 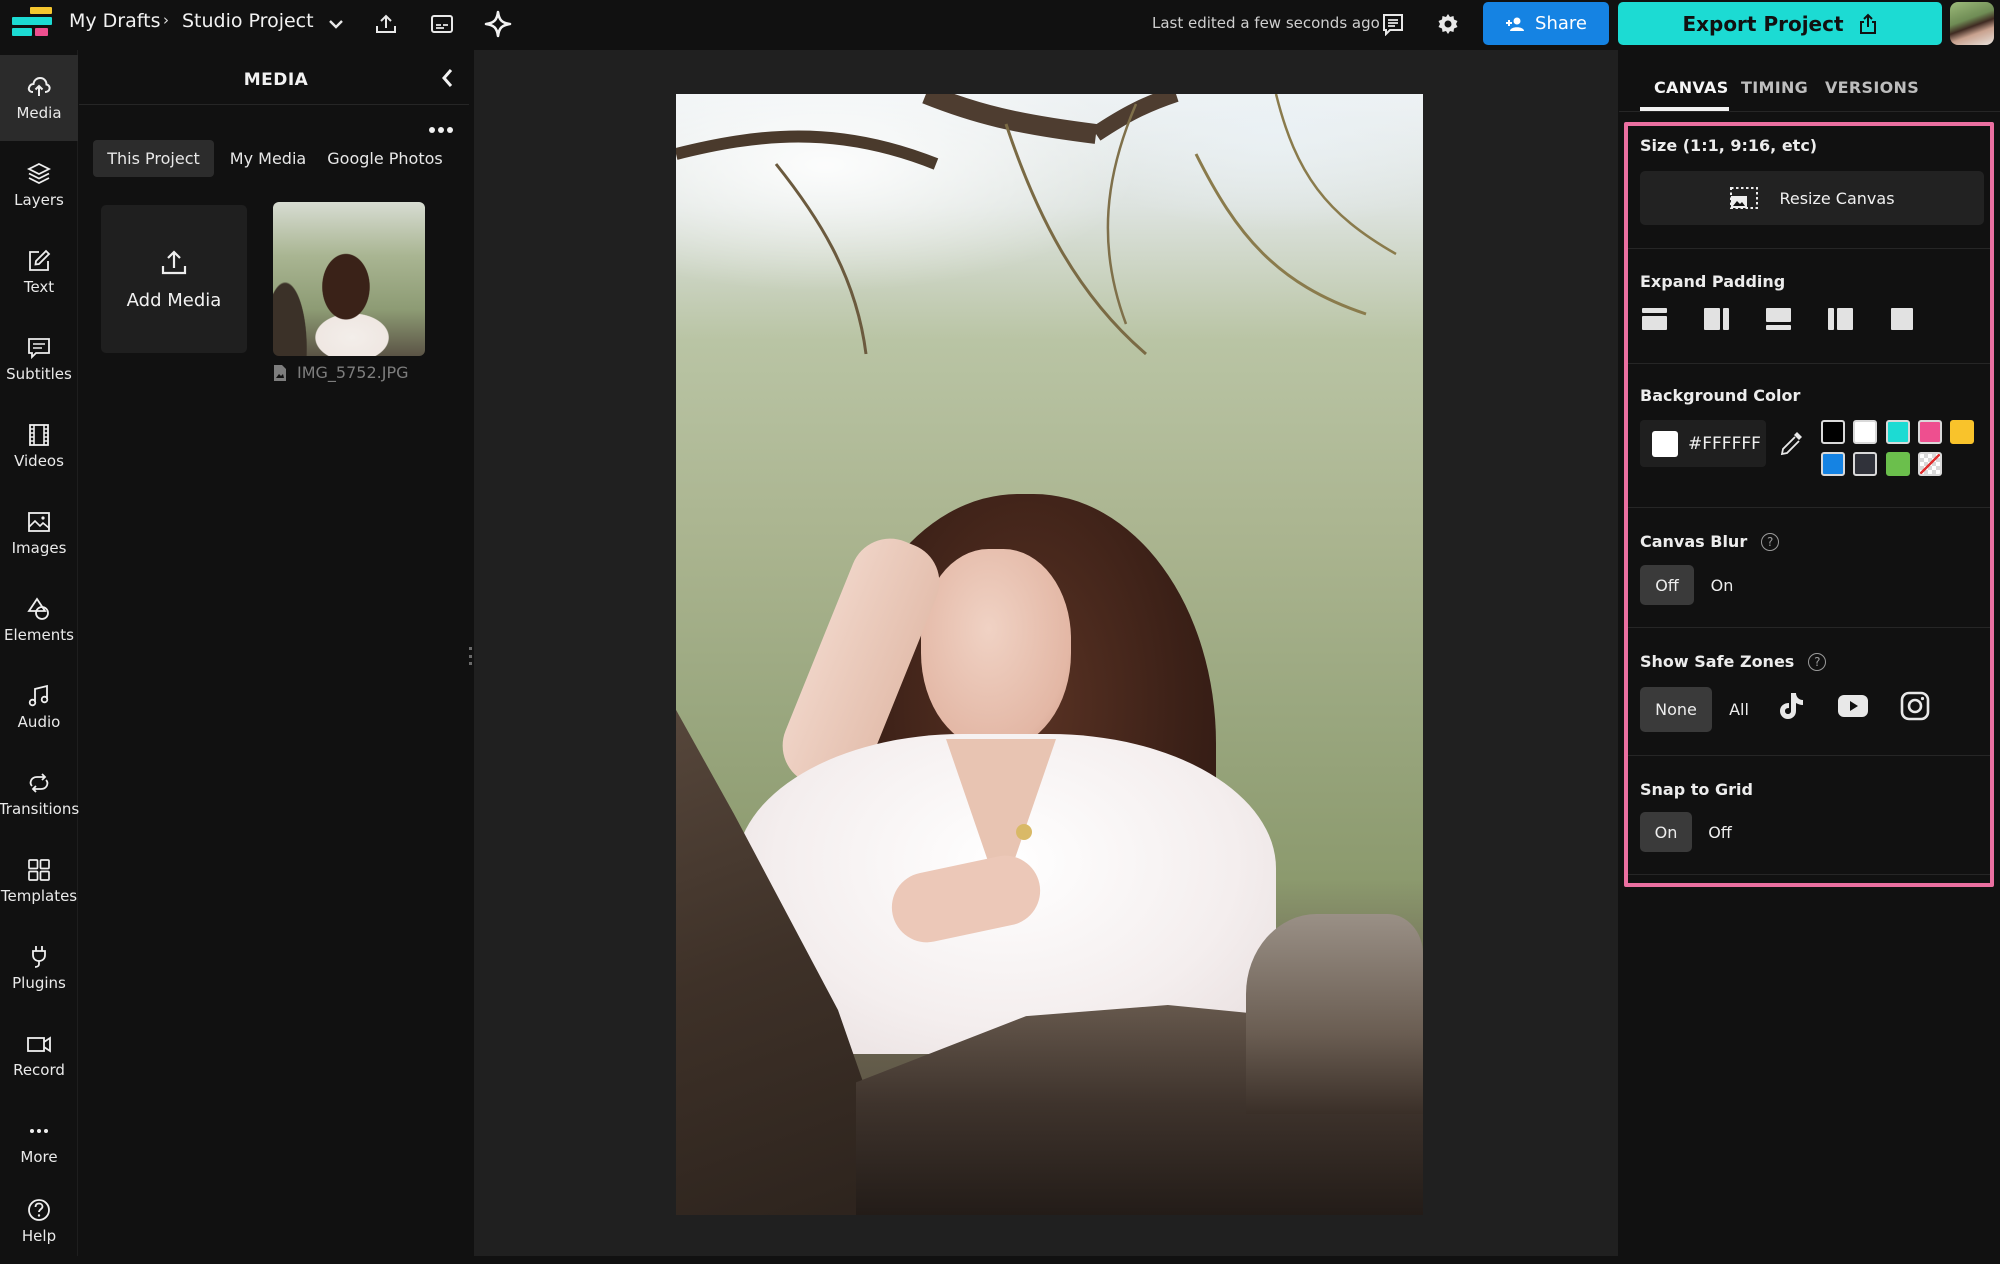 I want to click on swatch-teal, so click(x=1898, y=432).